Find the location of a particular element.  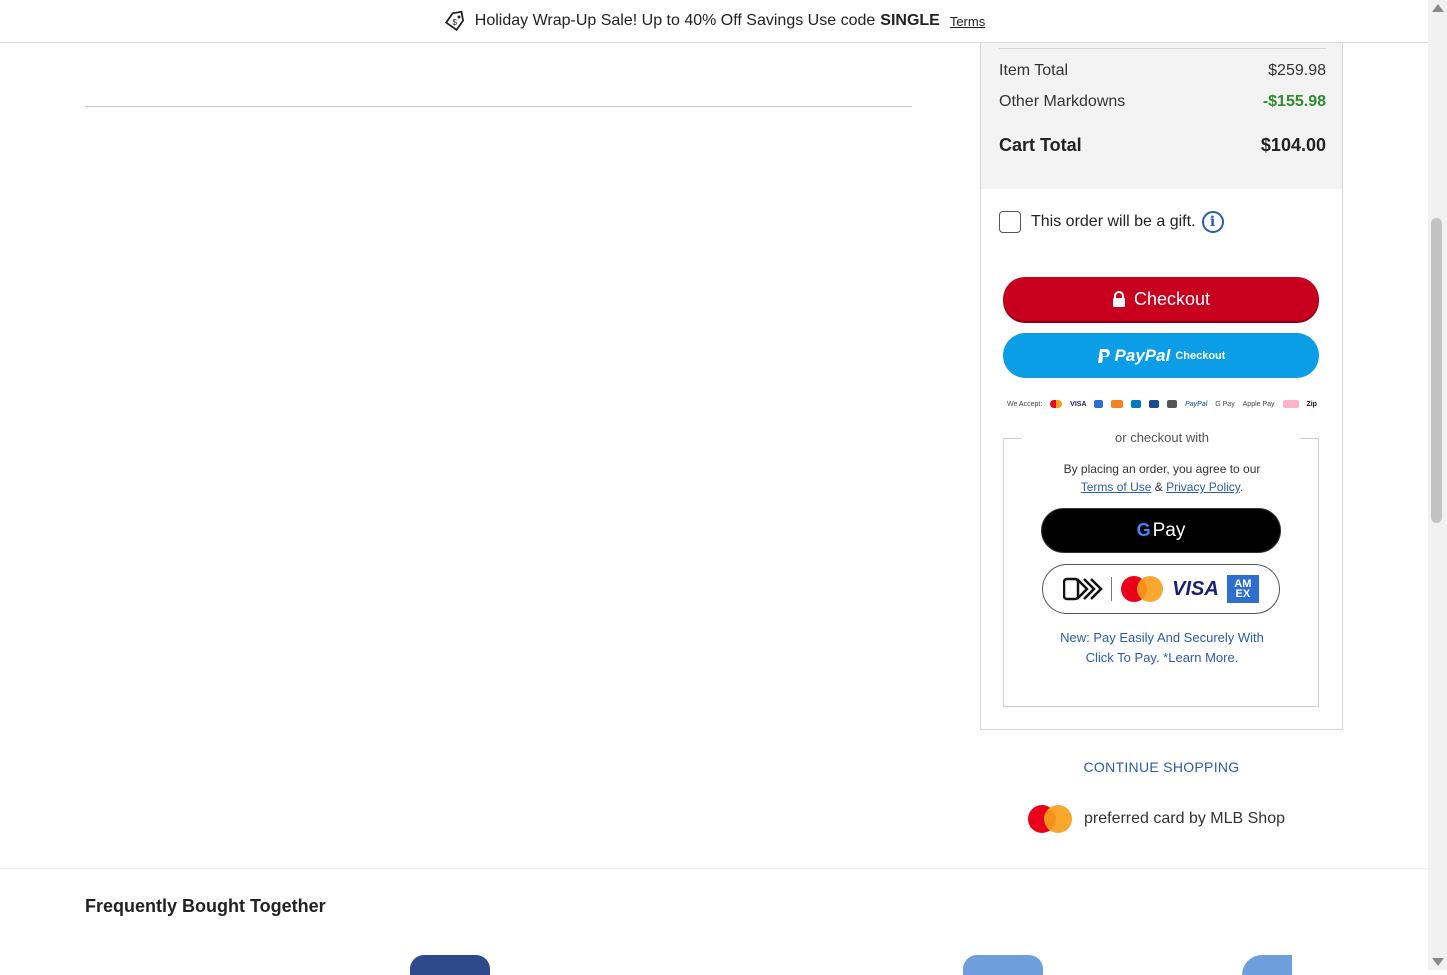

agreement-ampersand: & is located at coordinates (1158, 487).